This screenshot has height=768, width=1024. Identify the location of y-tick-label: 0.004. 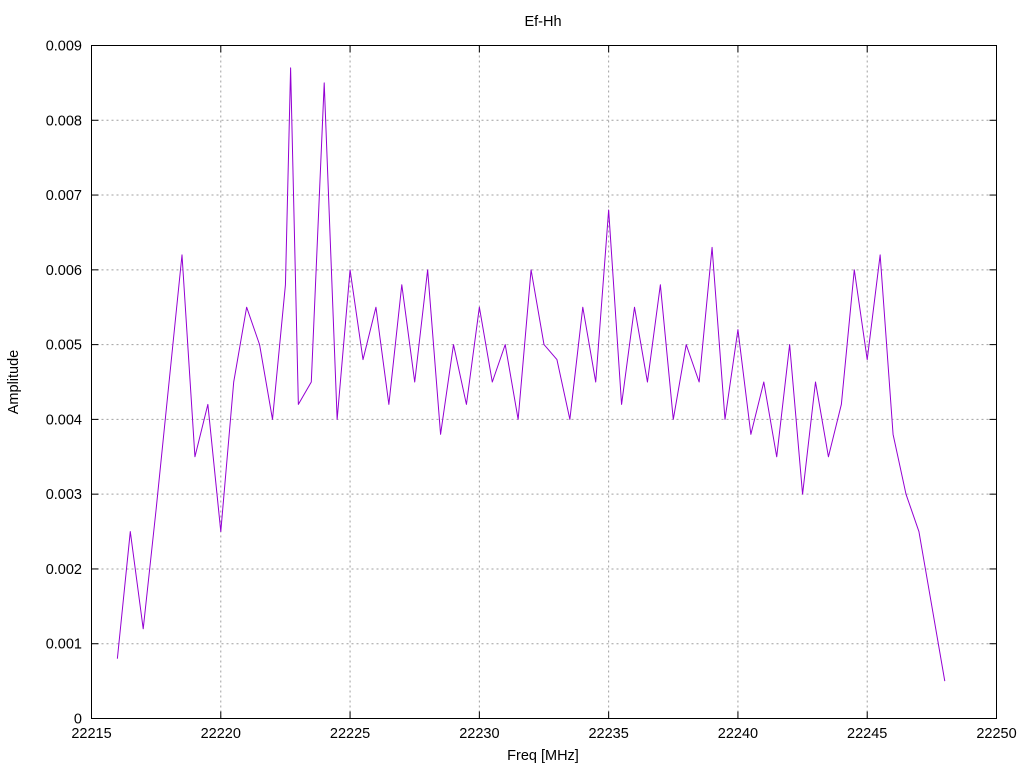
(64, 420).